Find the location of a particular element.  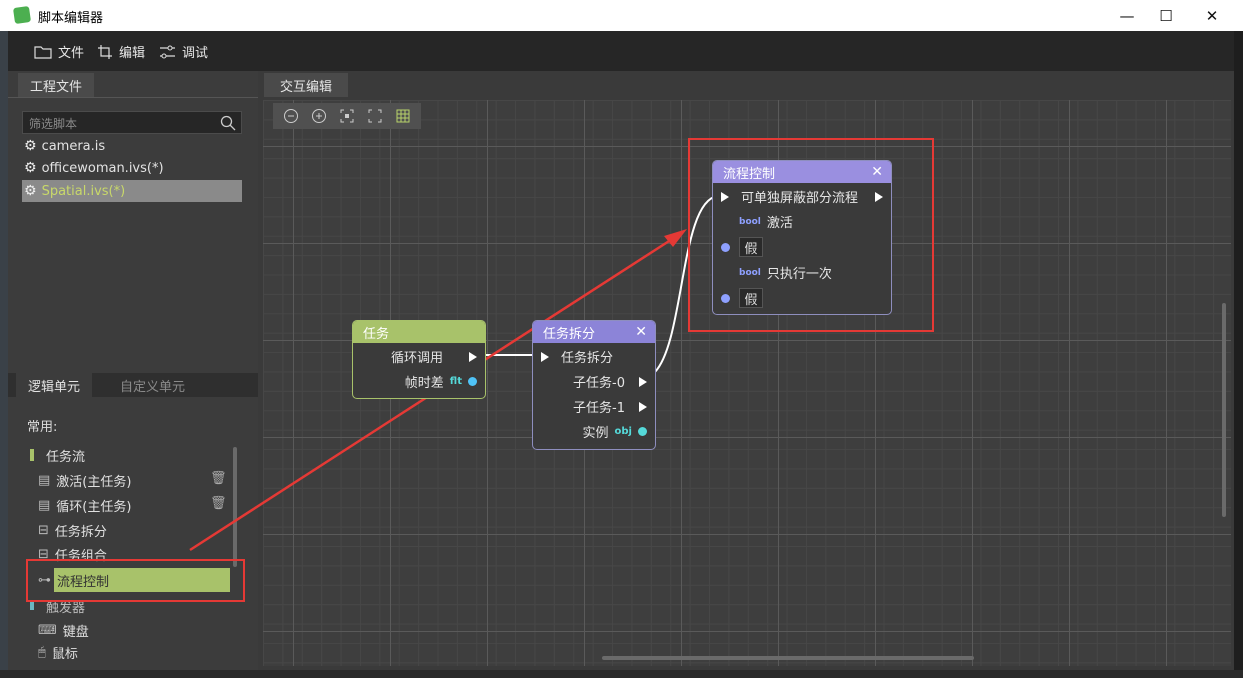

menu-bar: 文件 编辑 调试 is located at coordinates (621, 51).